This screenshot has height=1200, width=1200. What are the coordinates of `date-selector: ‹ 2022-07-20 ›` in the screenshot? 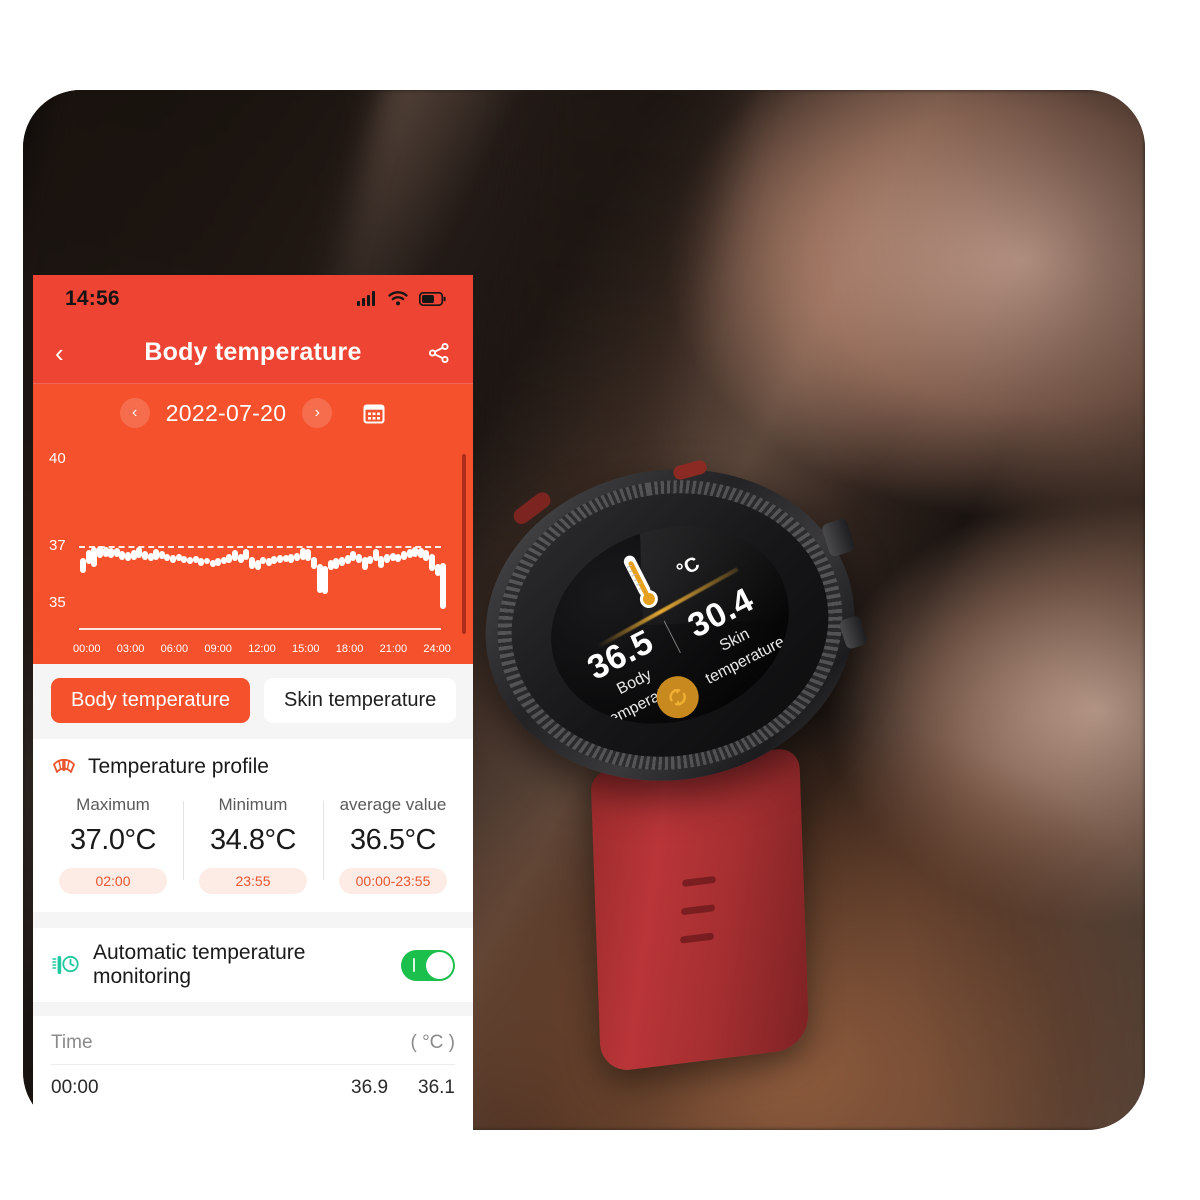 It's located at (253, 413).